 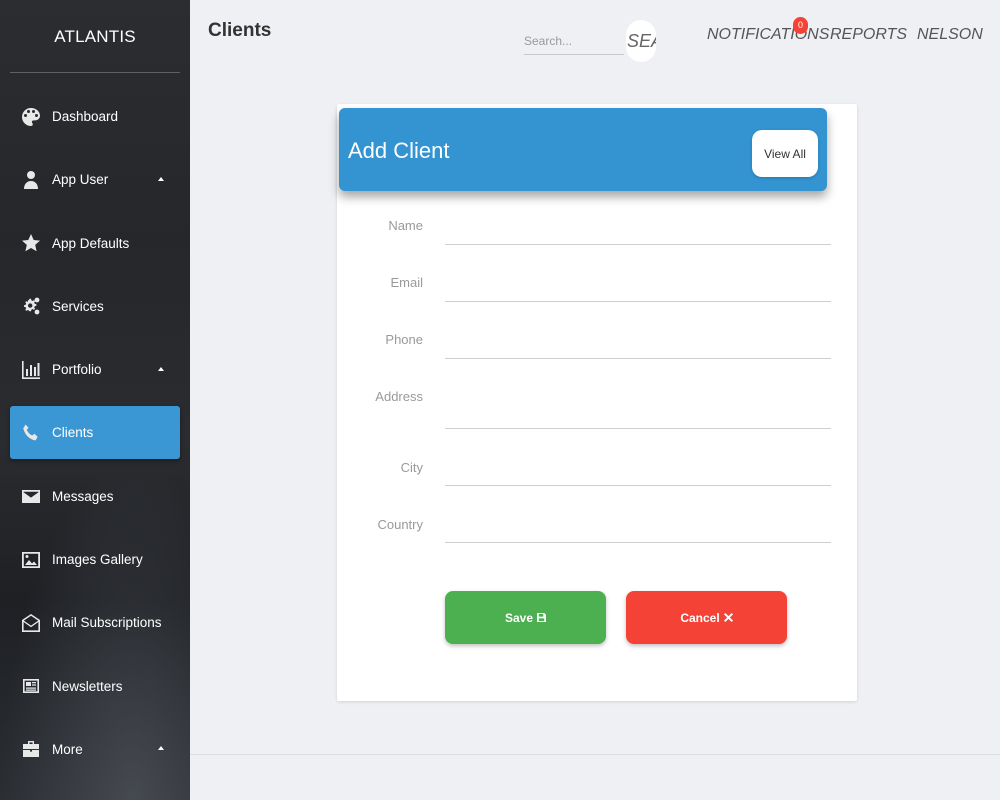 I want to click on city-label: City, so click(x=411, y=467).